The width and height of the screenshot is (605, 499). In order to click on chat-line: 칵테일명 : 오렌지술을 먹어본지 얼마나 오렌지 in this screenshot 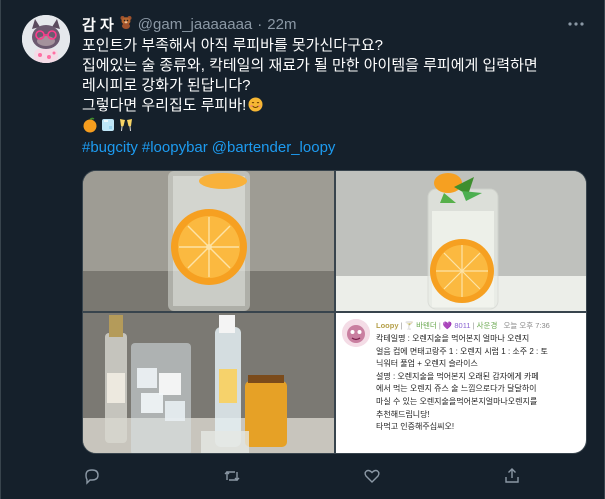, I will do `click(453, 338)`.